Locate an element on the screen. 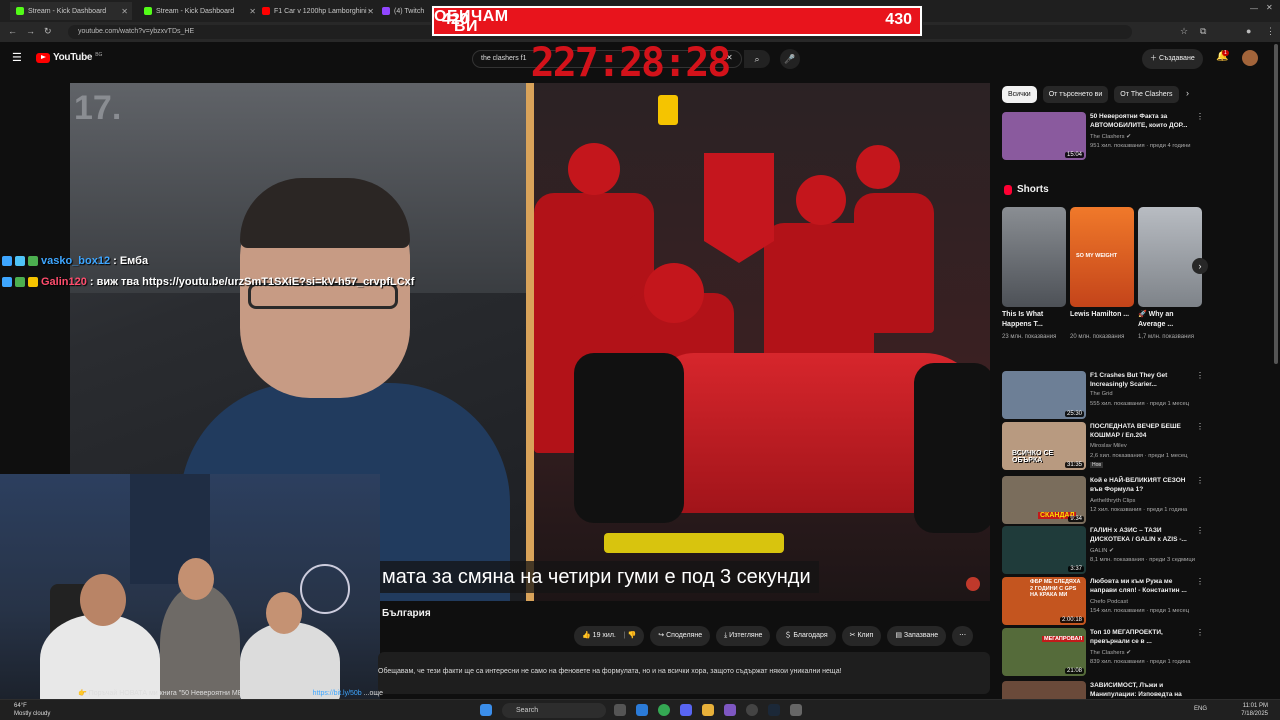 The height and width of the screenshot is (720, 1280). channel-name: The Grid is located at coordinates (1101, 394).